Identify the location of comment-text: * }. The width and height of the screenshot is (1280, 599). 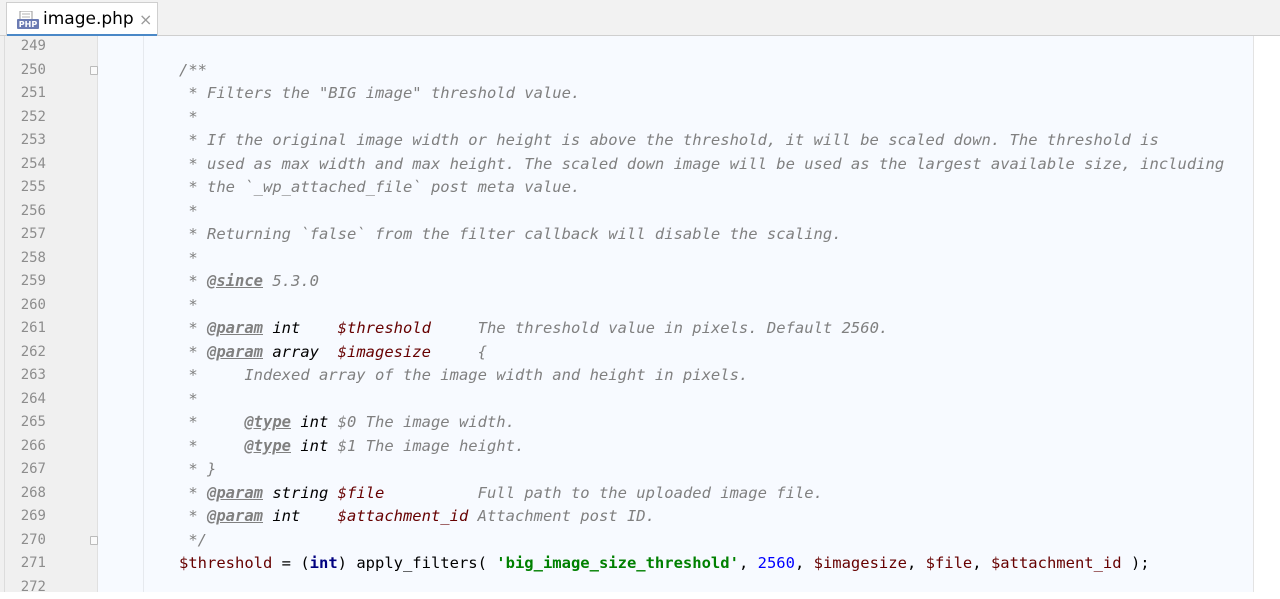
(197, 470).